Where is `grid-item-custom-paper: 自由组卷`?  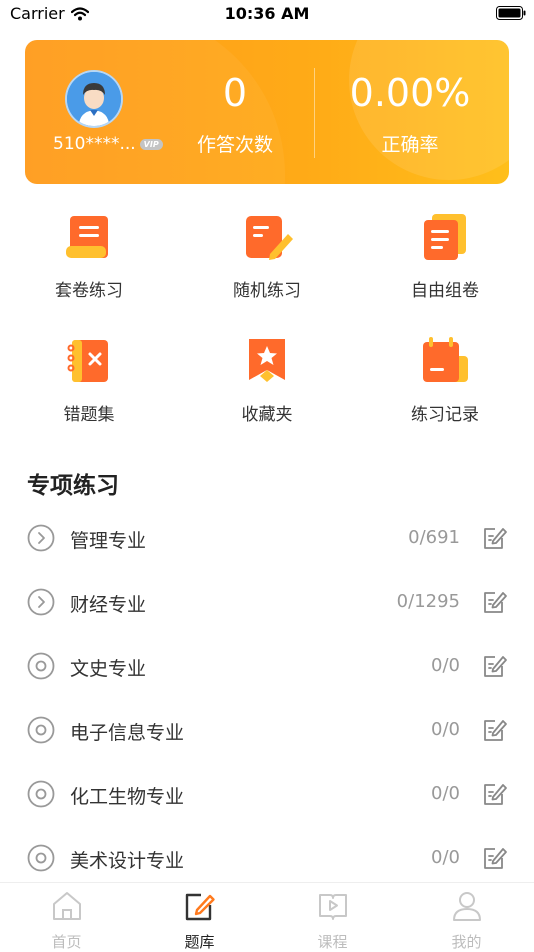 grid-item-custom-paper: 自由组卷 is located at coordinates (445, 255).